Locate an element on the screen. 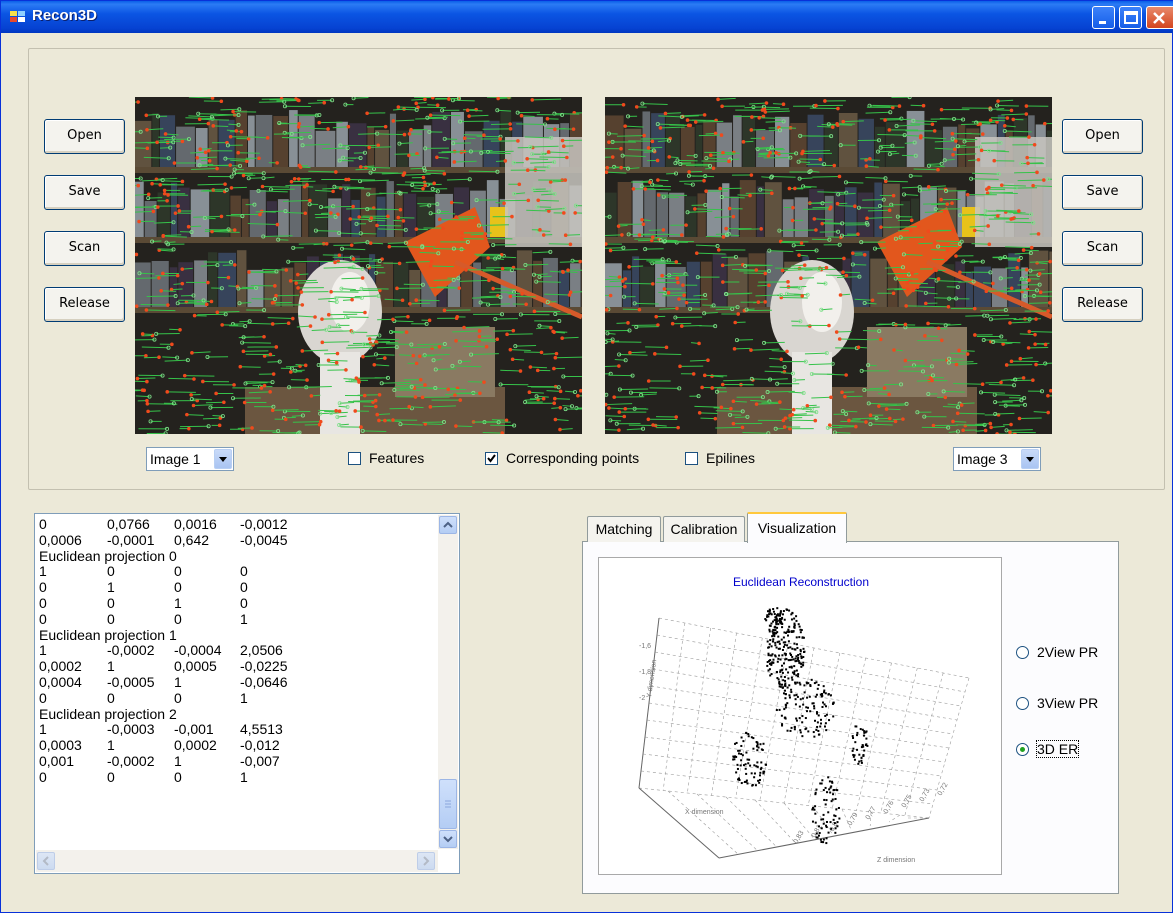  mode-3d-er-label: 3D ER is located at coordinates (1057, 749).